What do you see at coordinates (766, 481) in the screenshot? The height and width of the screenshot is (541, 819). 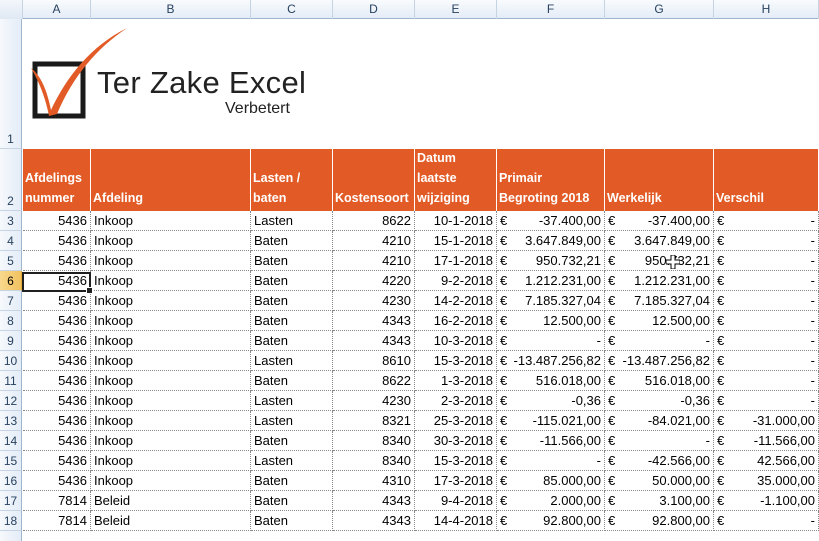 I see `cell-verschil: €35.000,00` at bounding box center [766, 481].